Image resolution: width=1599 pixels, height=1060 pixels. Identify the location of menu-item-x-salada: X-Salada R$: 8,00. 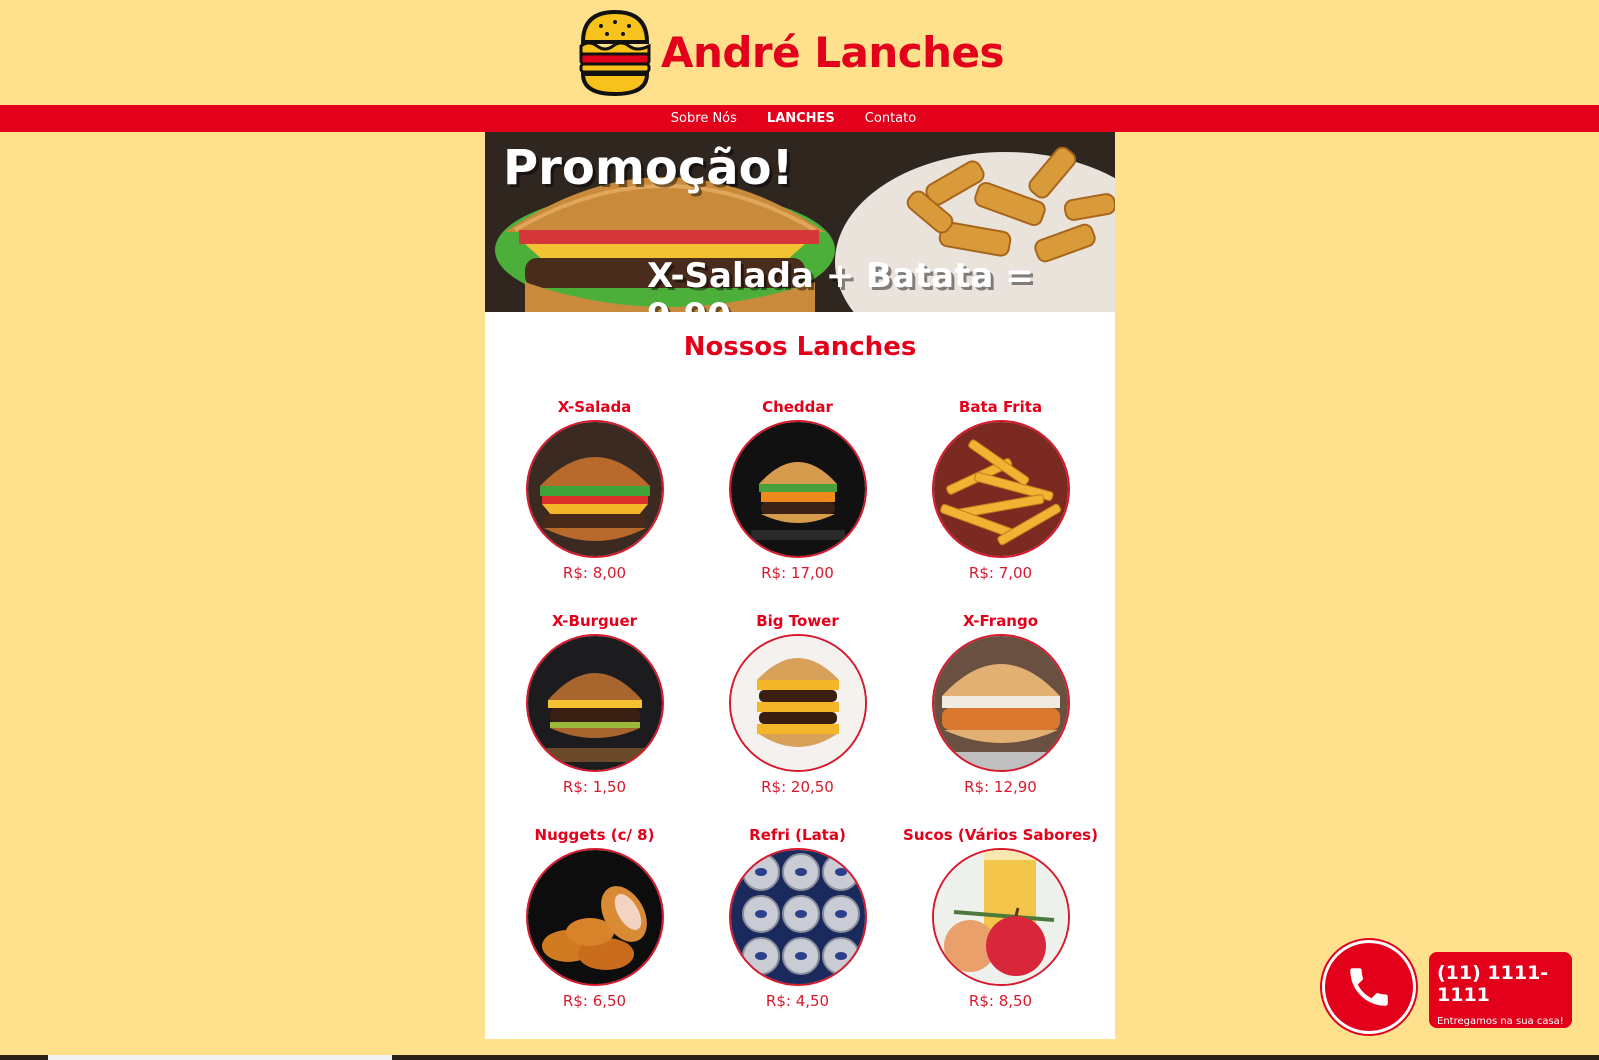
(594, 490).